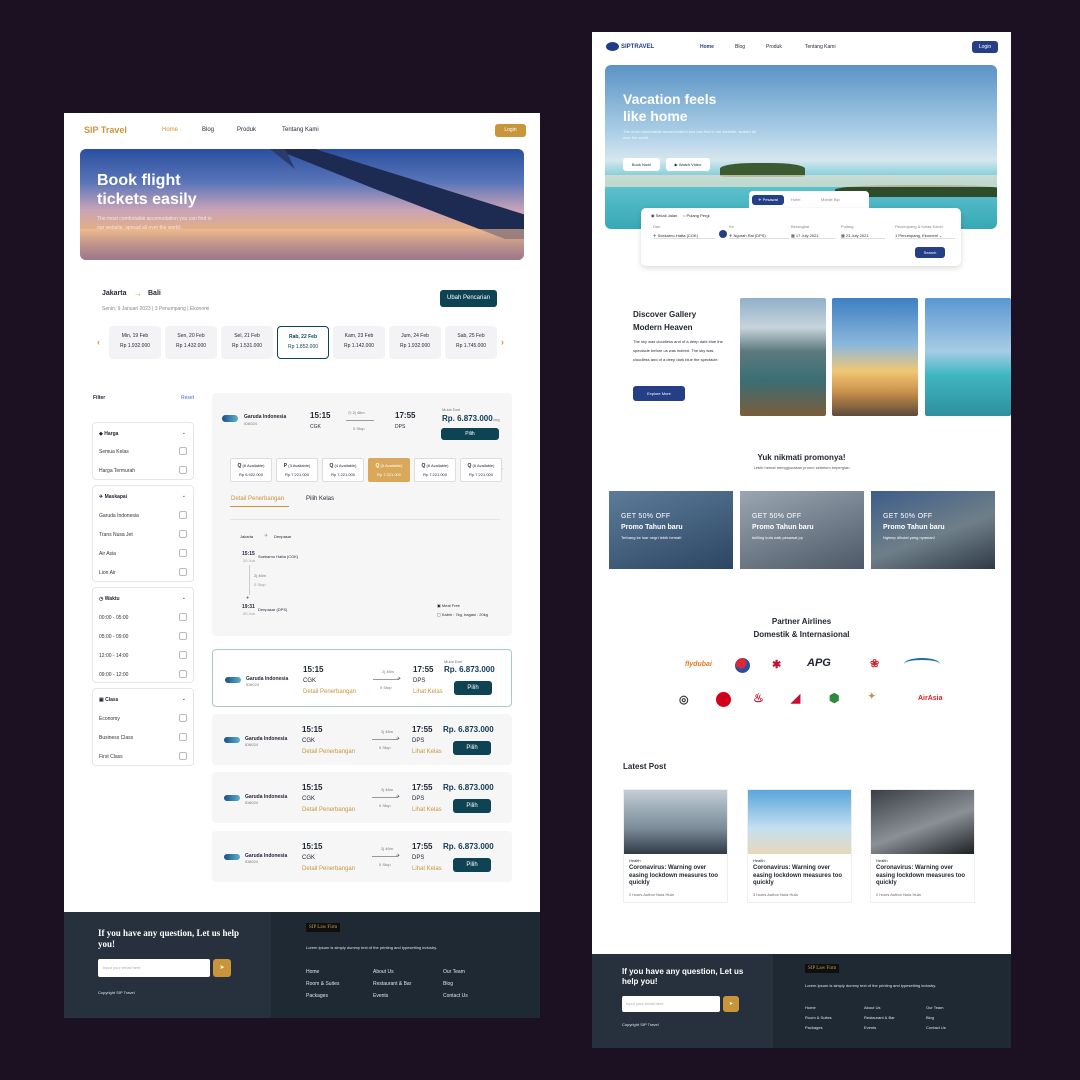 The image size is (1080, 1080). Describe the element at coordinates (303, 342) in the screenshot. I see `date-option: Rab, 22 Feb Rp 1.852.000` at that location.